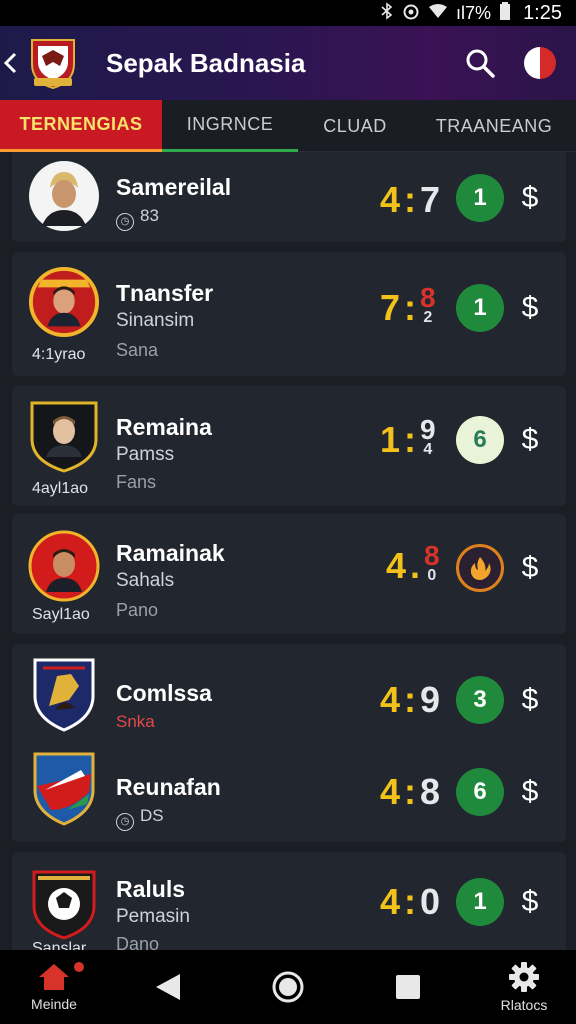 This screenshot has height=1024, width=576. Describe the element at coordinates (10, 63) in the screenshot. I see `chevron-left-icon` at that location.